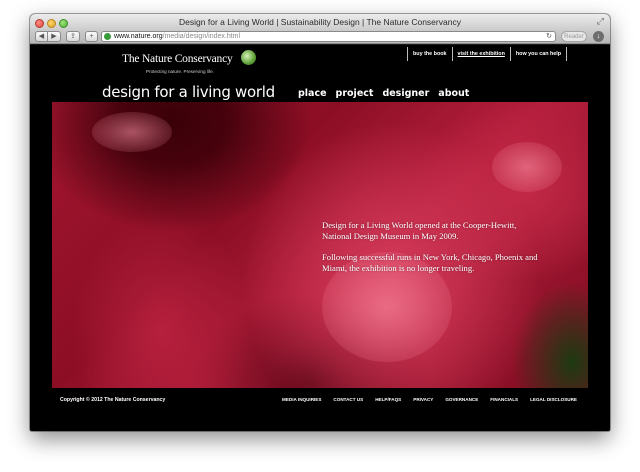 This screenshot has width=640, height=472. What do you see at coordinates (138, 36) in the screenshot?
I see `url-host: www.nature.org` at bounding box center [138, 36].